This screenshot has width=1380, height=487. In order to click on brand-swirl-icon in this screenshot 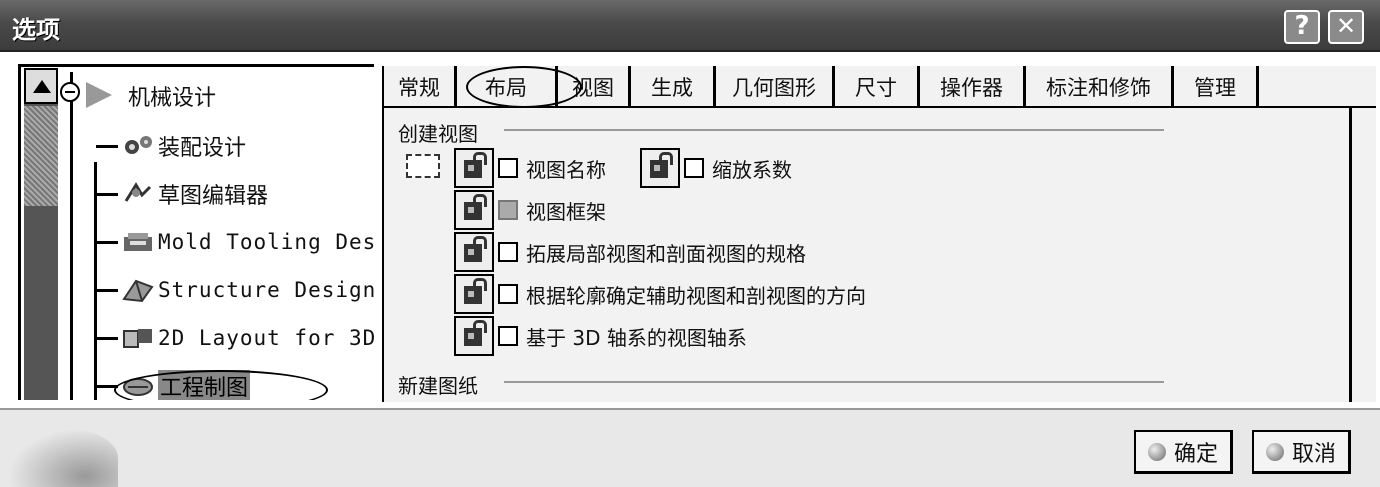, I will do `click(63, 457)`.